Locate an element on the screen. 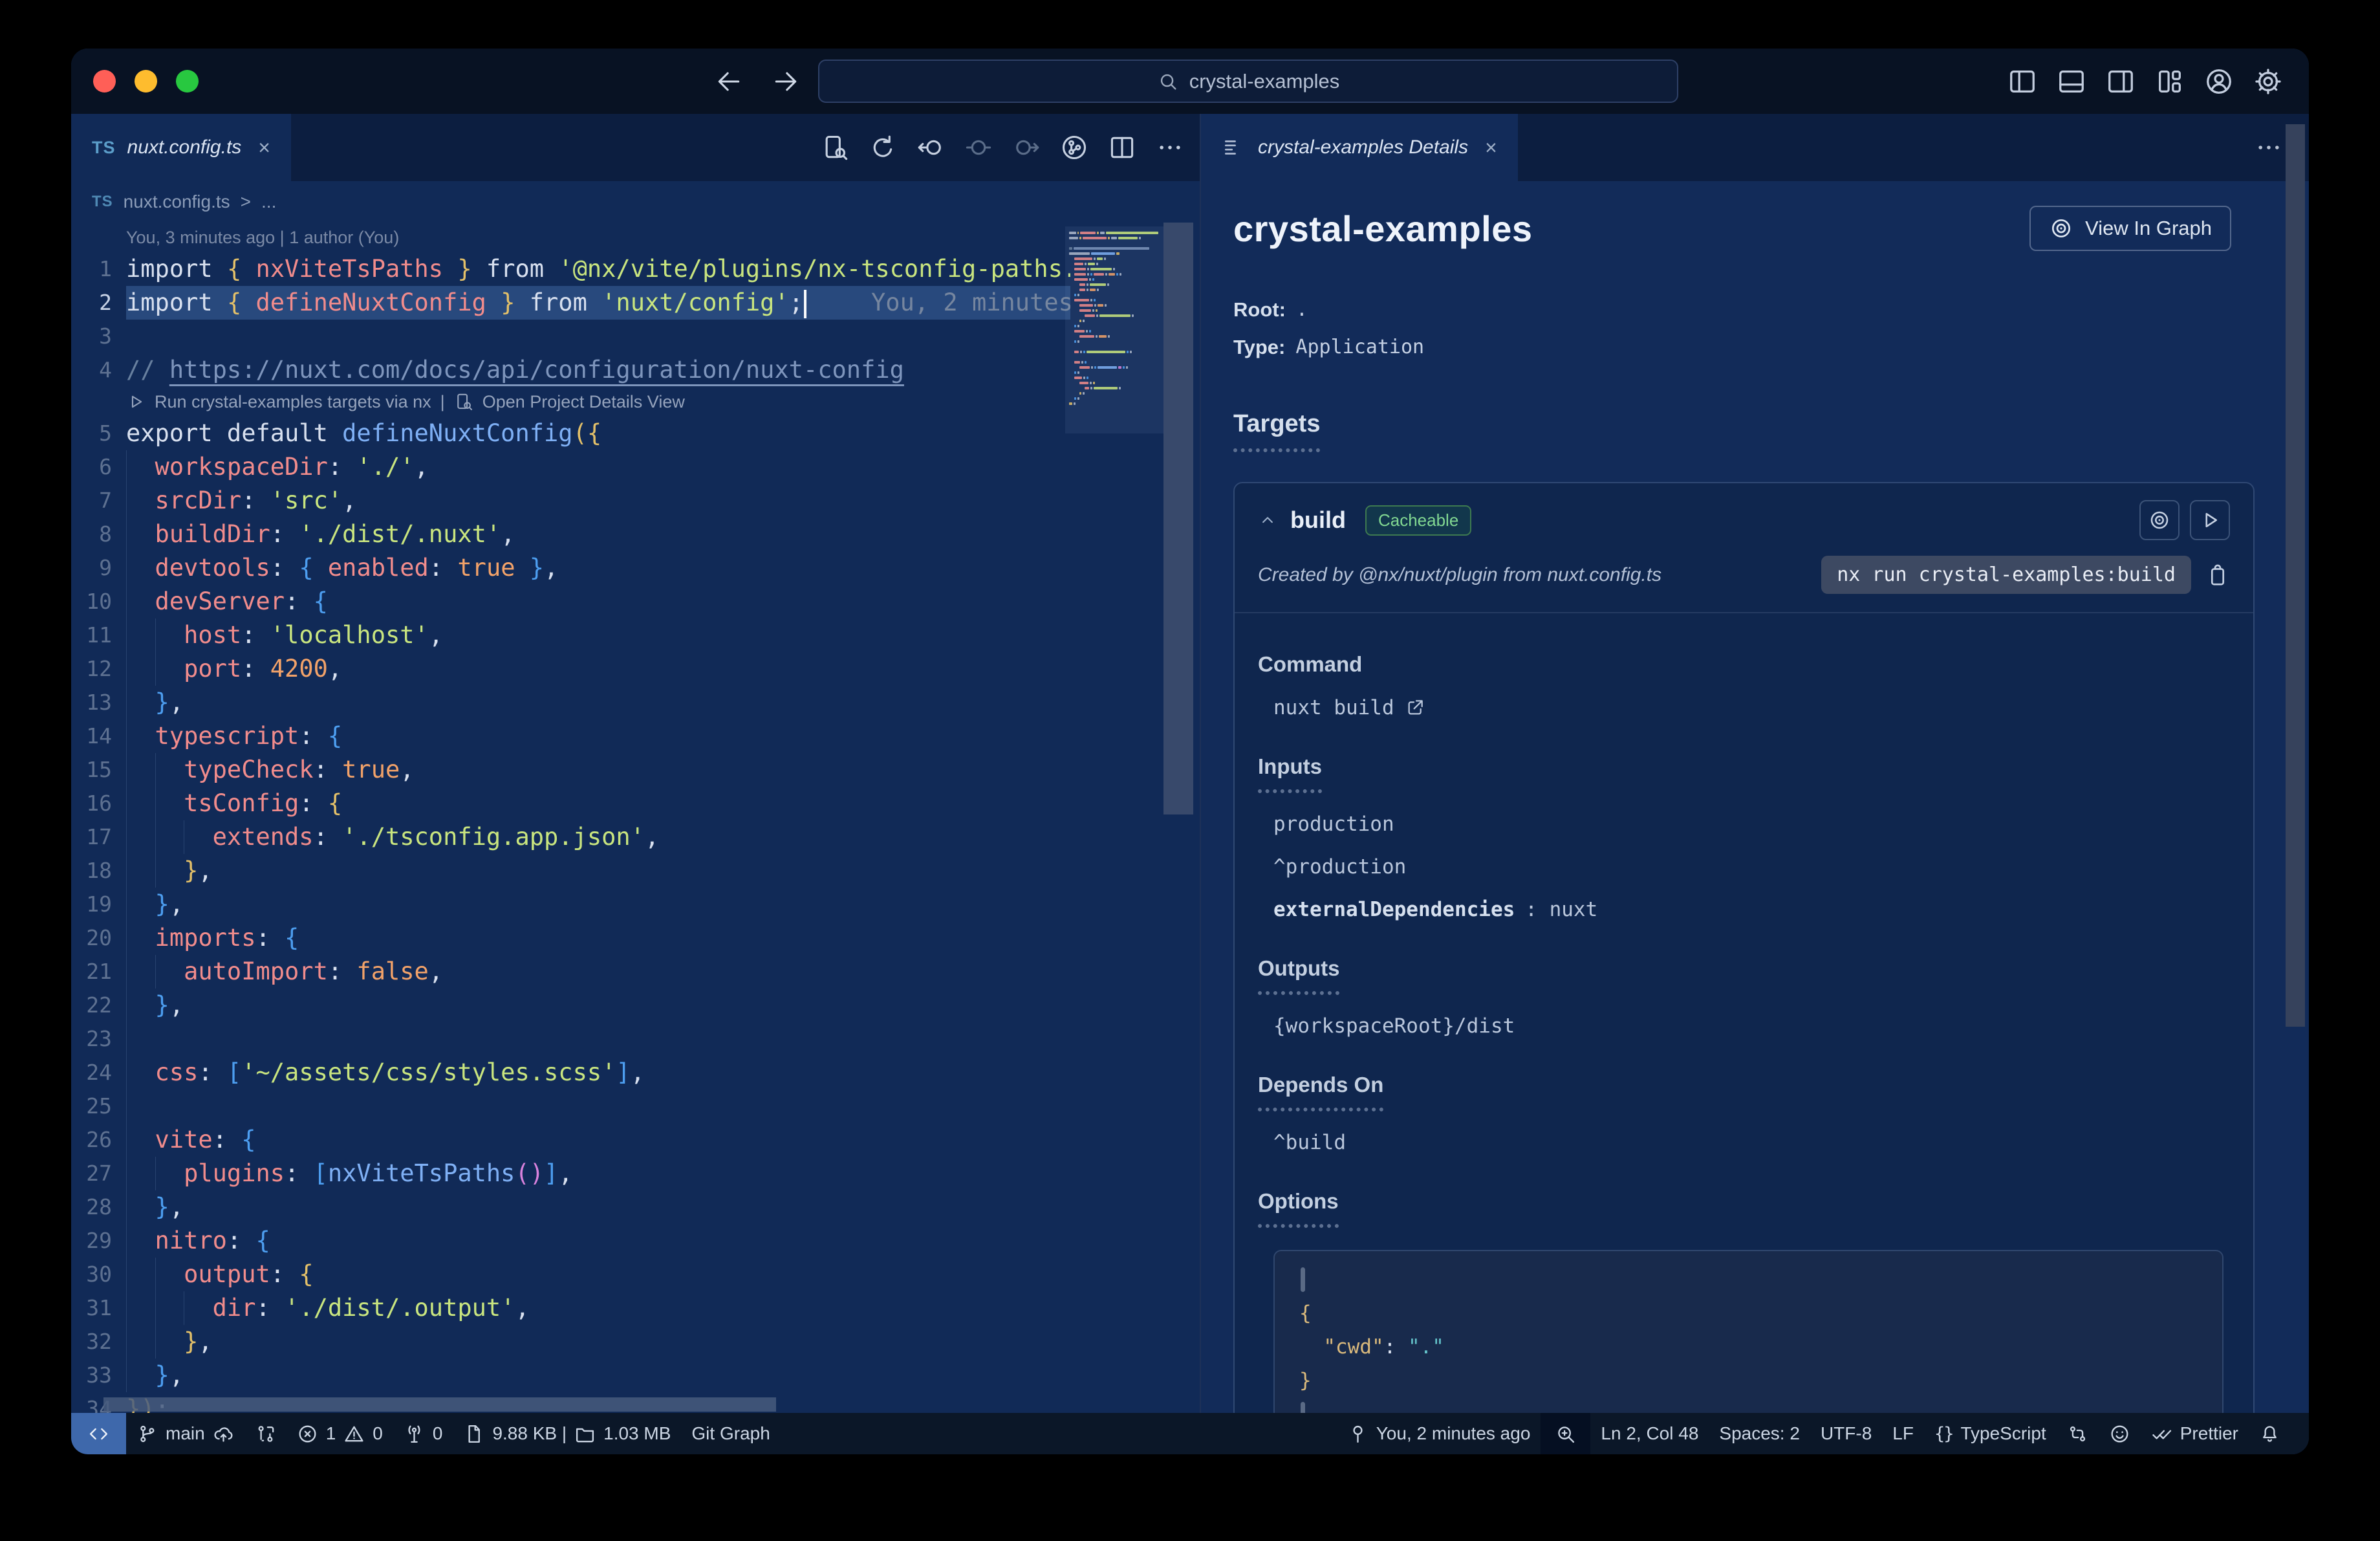  forward-arrow-icon is located at coordinates (786, 81).